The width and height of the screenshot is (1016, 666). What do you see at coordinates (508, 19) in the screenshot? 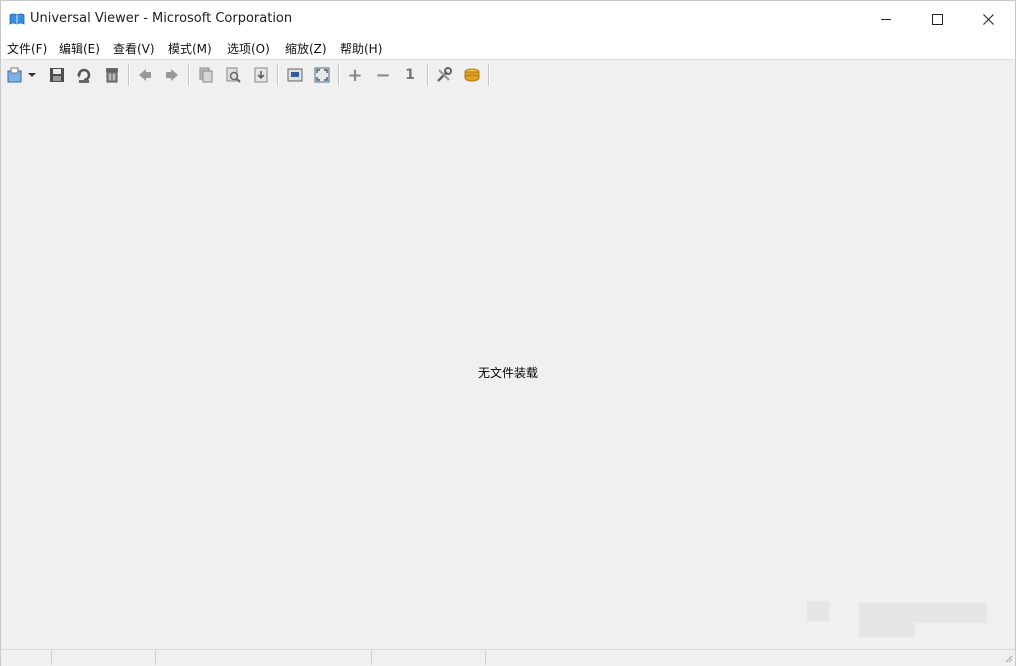
I see `title-bar: Universal Viewer - Microsoft Corporation` at bounding box center [508, 19].